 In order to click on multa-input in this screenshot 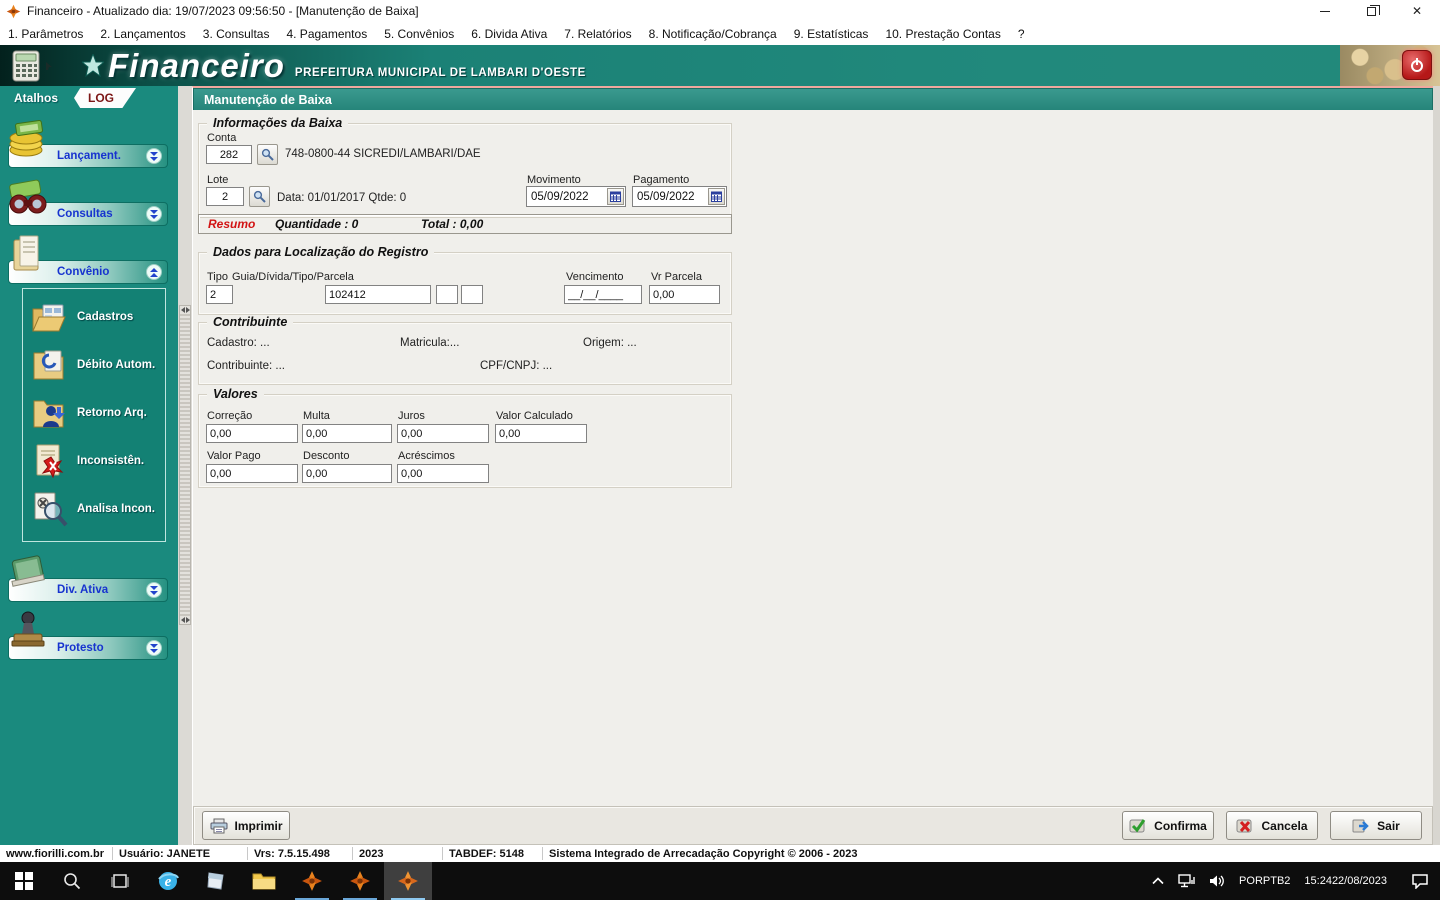, I will do `click(347, 433)`.